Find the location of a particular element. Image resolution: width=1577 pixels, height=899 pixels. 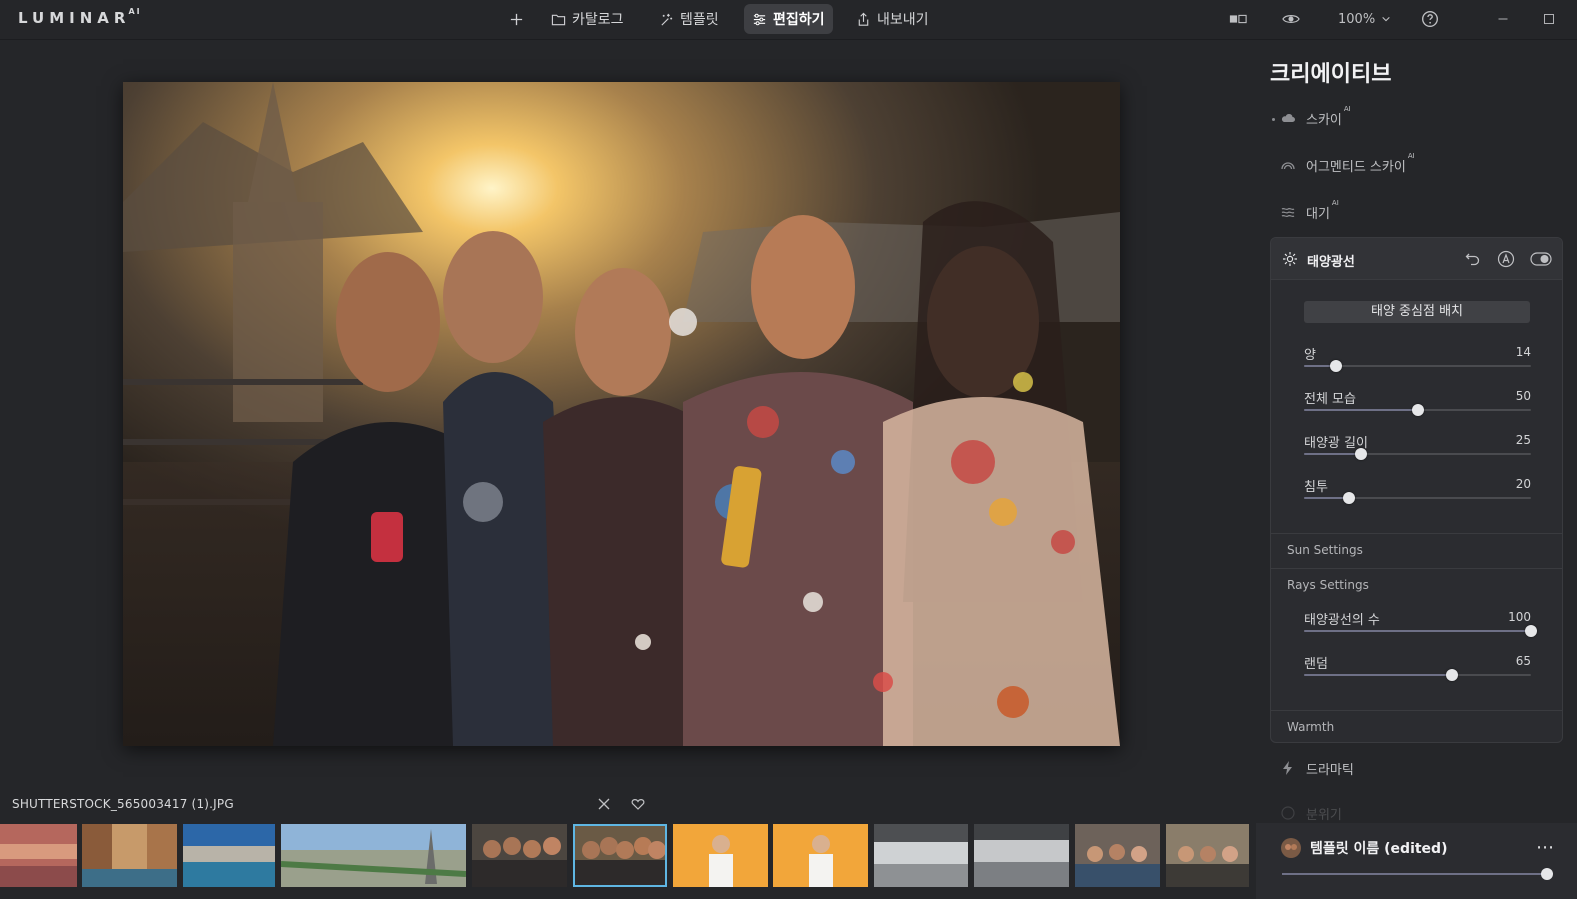

help-icon is located at coordinates (1430, 19).